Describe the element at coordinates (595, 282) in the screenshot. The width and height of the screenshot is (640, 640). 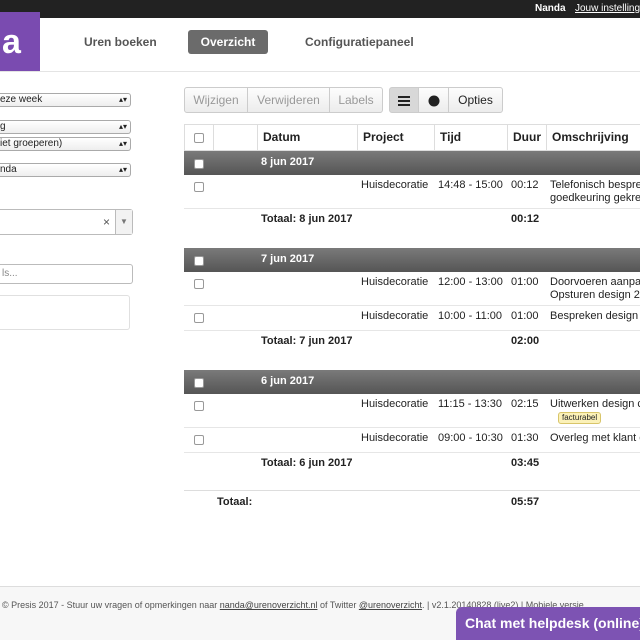
I see `row-omschrijving-line: Doorvoeren aanpa` at that location.